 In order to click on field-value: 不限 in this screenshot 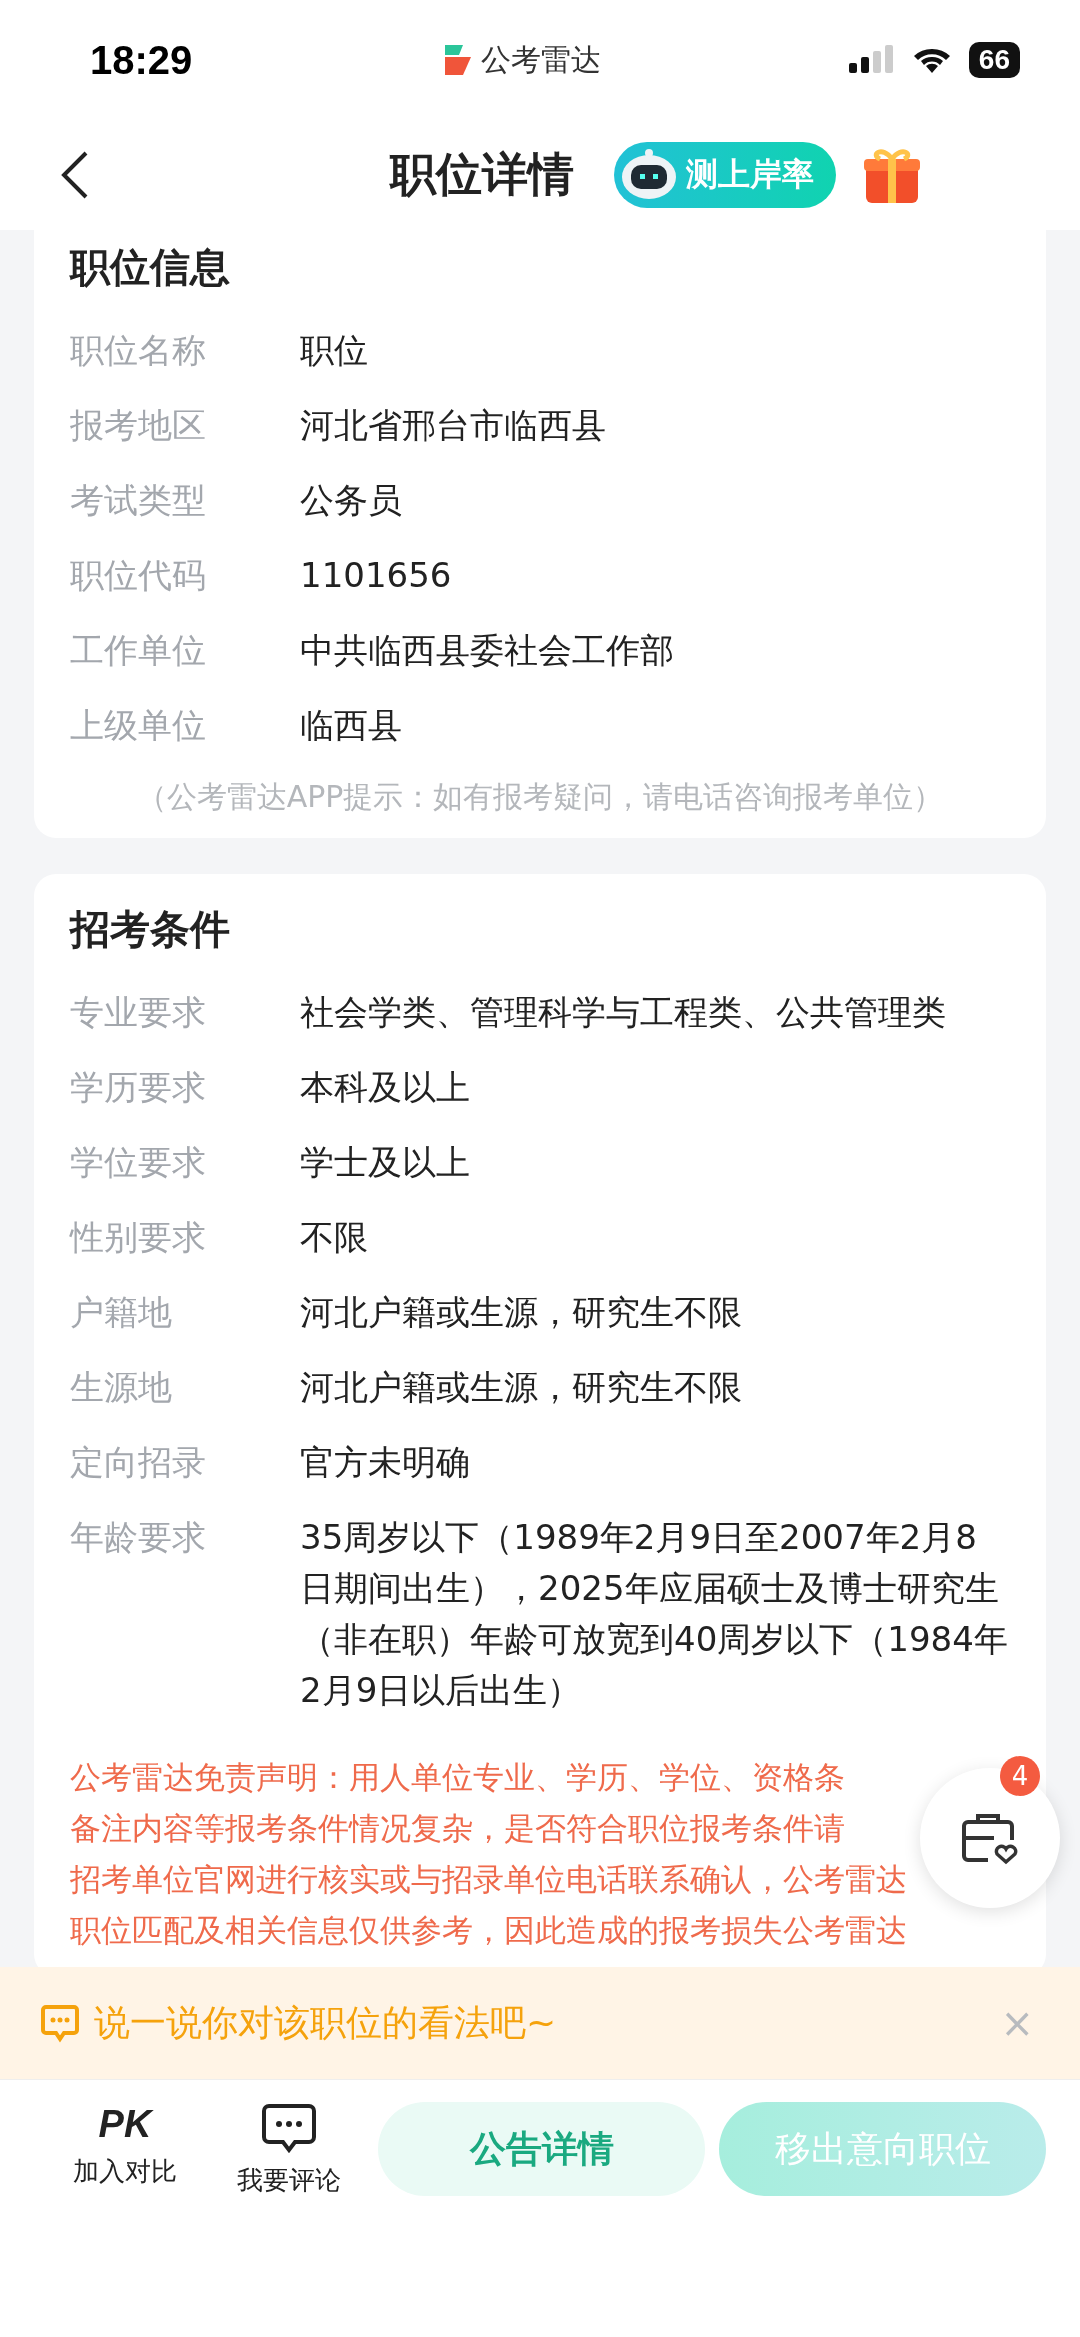, I will do `click(334, 1237)`.